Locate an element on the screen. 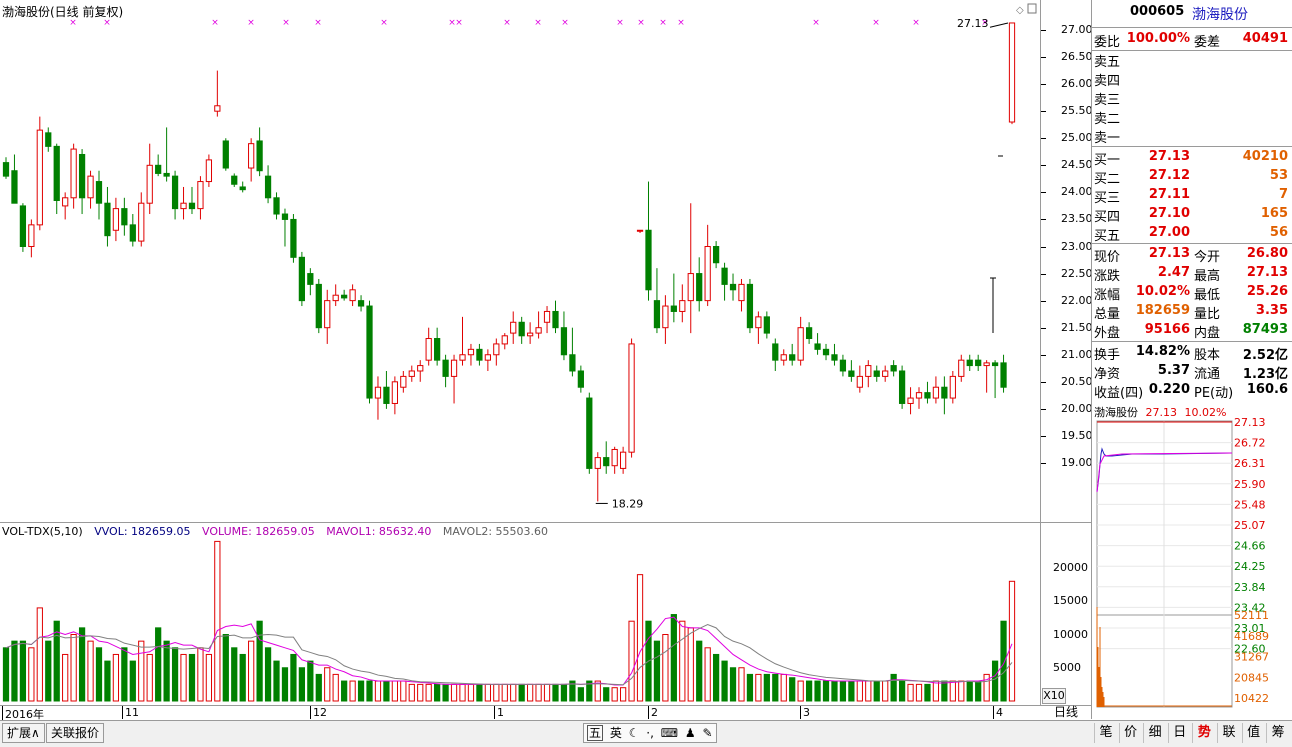 The height and width of the screenshot is (747, 1292). punctuation-icon: ·, is located at coordinates (650, 733).